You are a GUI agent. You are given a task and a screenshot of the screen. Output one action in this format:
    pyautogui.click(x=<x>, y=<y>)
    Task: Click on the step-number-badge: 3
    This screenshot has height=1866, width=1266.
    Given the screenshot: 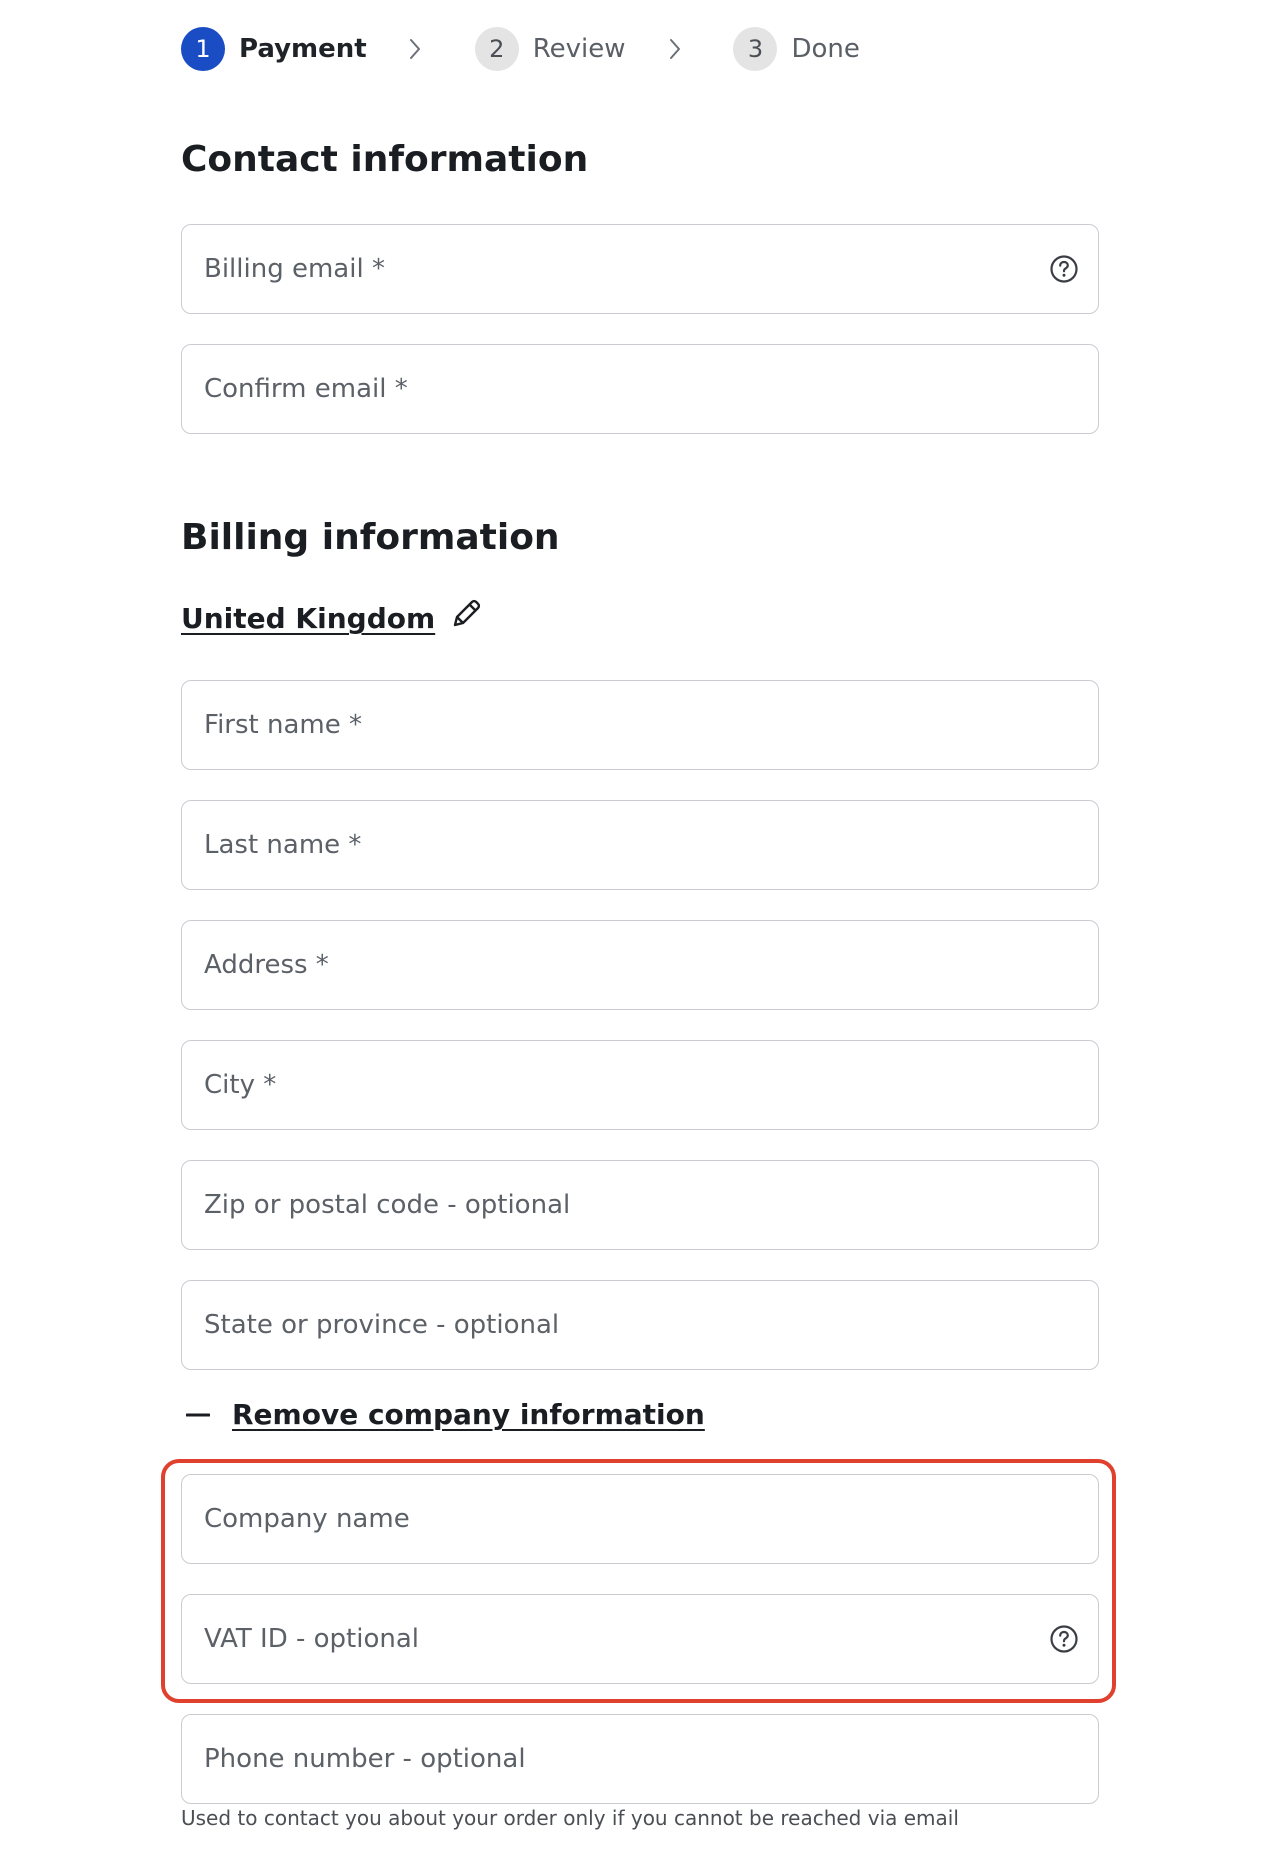 What is the action you would take?
    pyautogui.click(x=755, y=49)
    